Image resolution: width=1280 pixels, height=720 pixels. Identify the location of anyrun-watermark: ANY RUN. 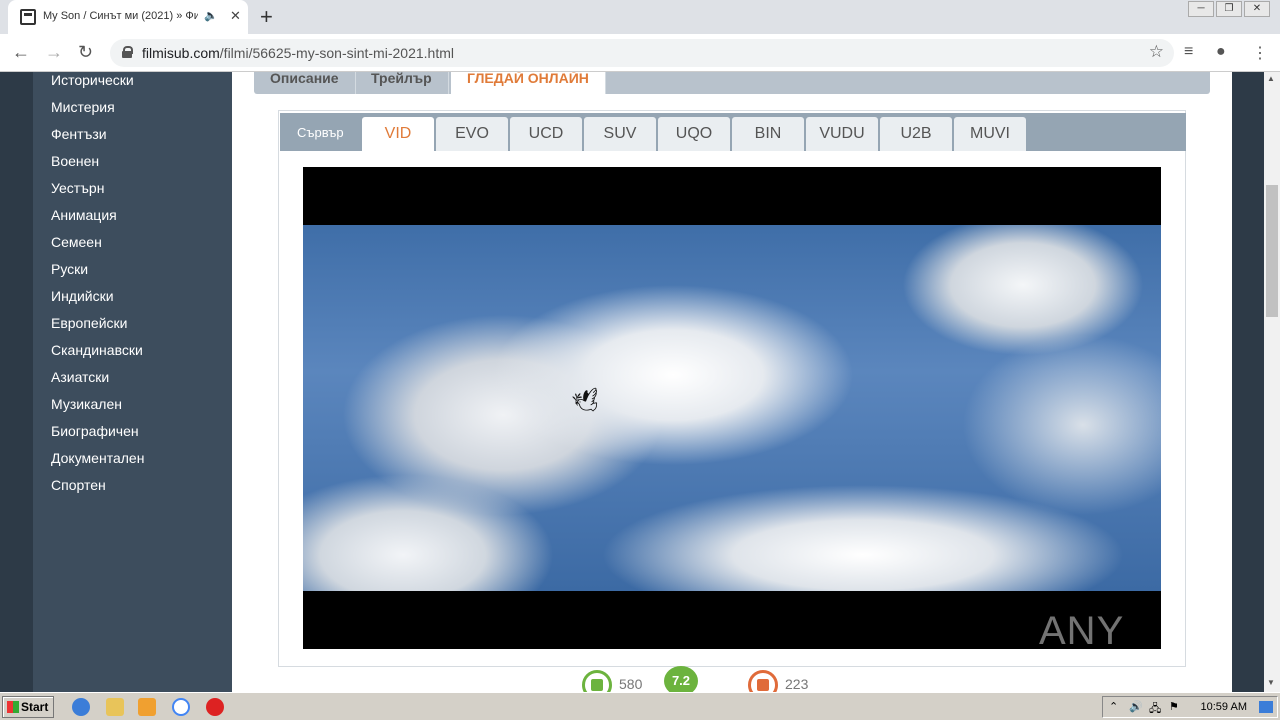
(1081, 629).